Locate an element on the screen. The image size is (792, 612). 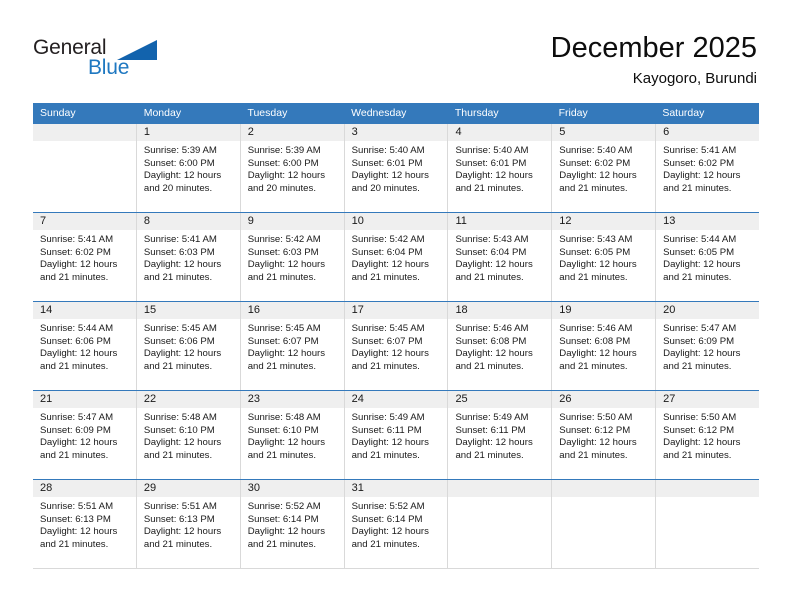
calendar-bottom-border is located at coordinates (396, 568).